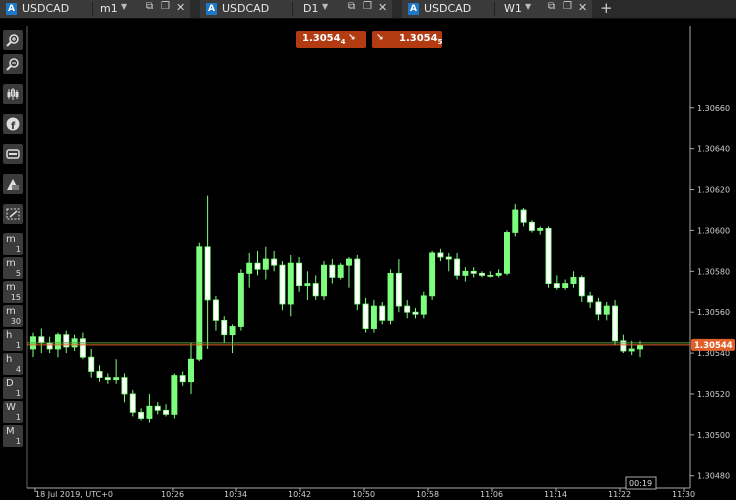 The image size is (736, 500). What do you see at coordinates (713, 149) in the screenshot?
I see `y-tick-label: 1.30640` at bounding box center [713, 149].